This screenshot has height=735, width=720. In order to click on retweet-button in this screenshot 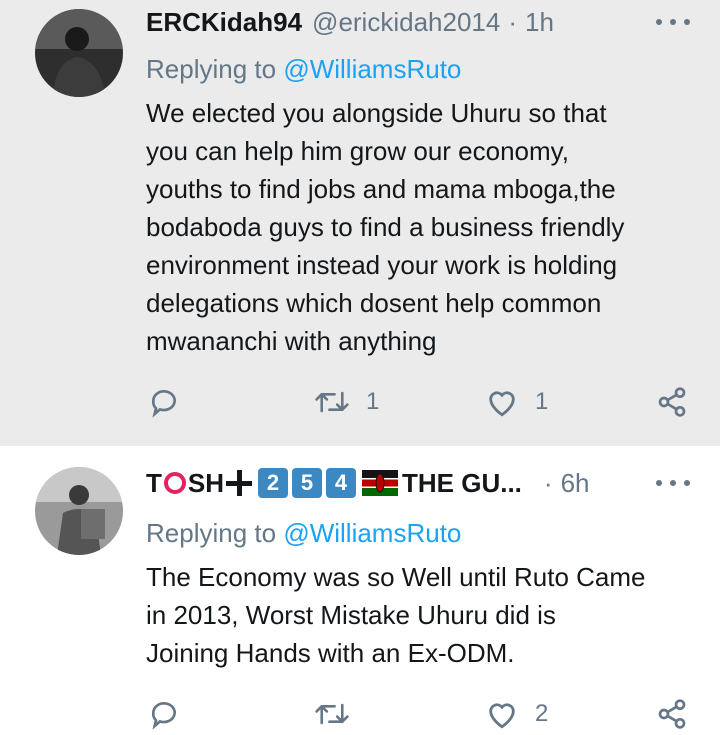, I will do `click(332, 714)`.